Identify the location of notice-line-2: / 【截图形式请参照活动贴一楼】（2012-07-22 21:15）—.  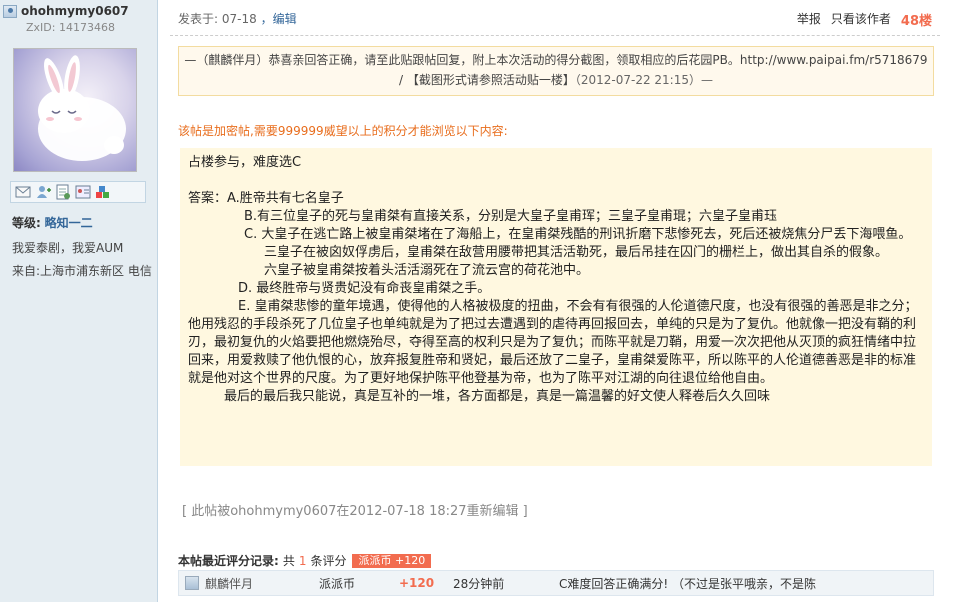
(556, 80).